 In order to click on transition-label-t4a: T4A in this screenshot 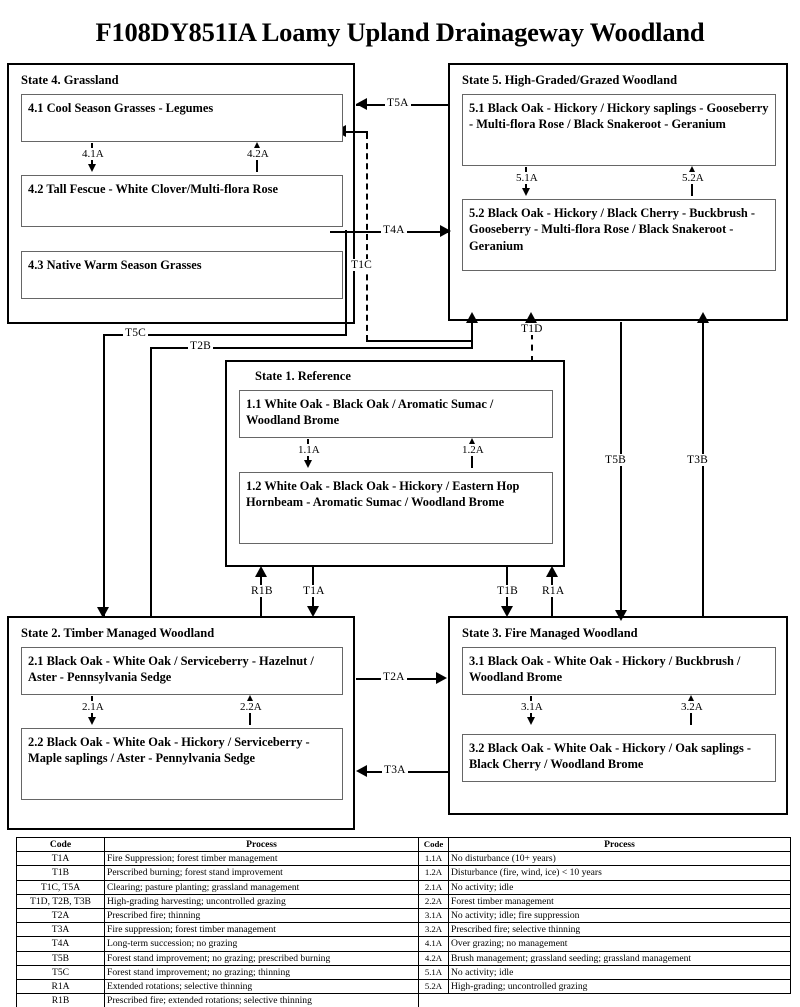, I will do `click(394, 230)`.